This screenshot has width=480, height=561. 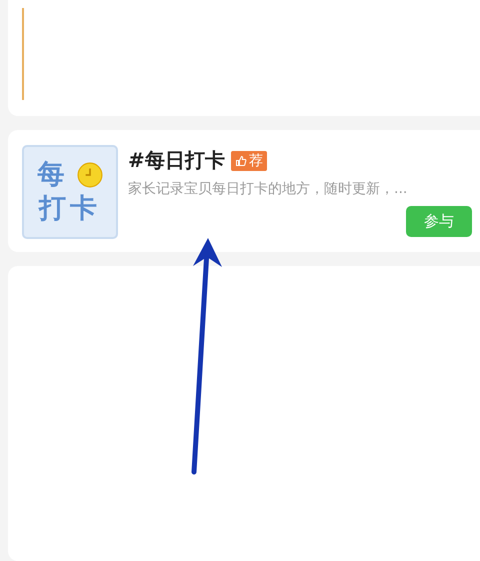 I want to click on clock-icon, so click(x=89, y=175).